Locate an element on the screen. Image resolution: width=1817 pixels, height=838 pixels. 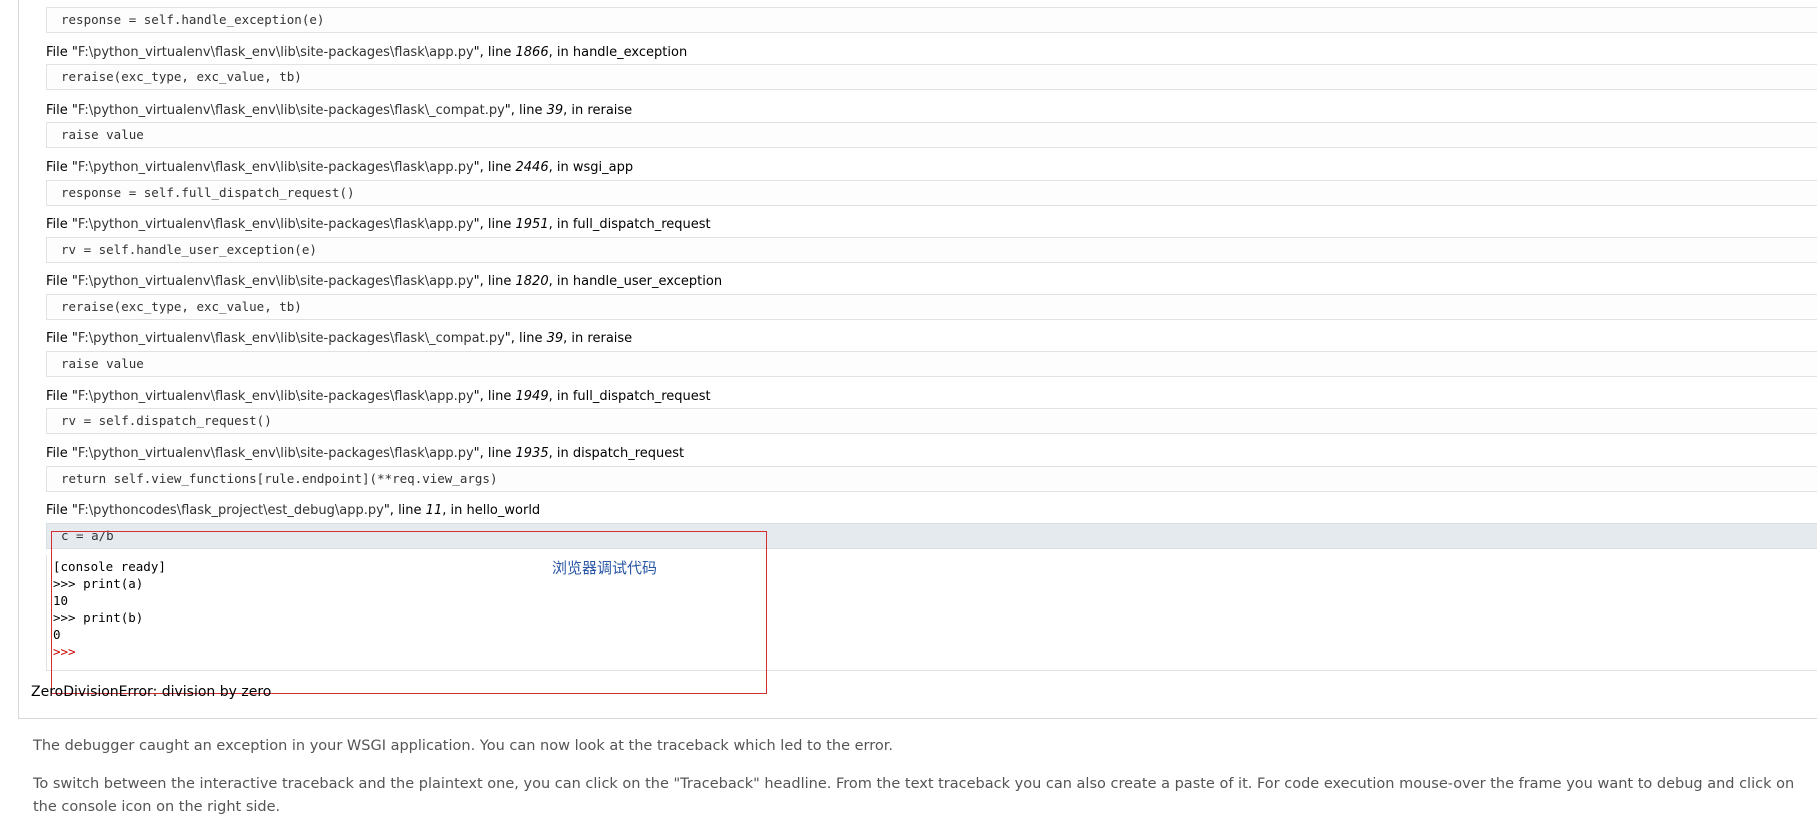
line-number: 1951 is located at coordinates (532, 224).